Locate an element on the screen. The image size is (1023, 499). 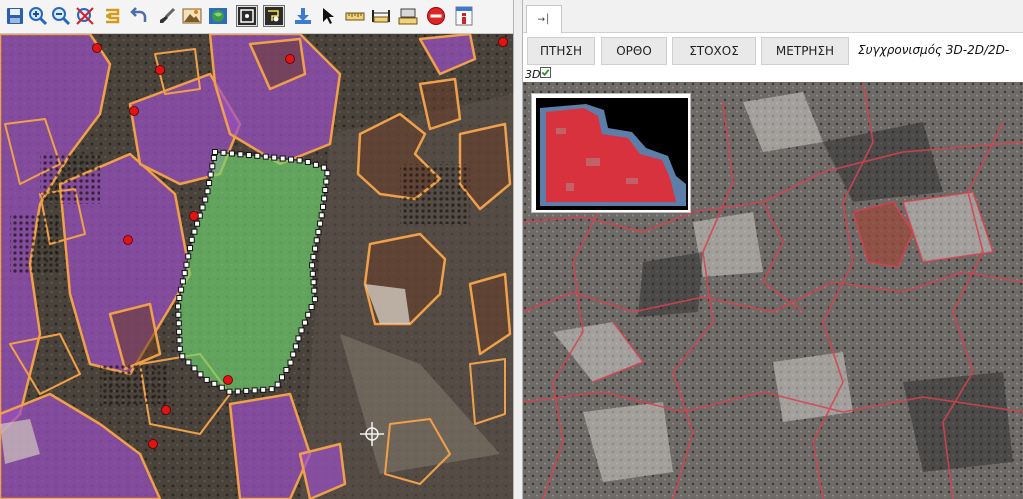
pointer-icon is located at coordinates (329, 16).